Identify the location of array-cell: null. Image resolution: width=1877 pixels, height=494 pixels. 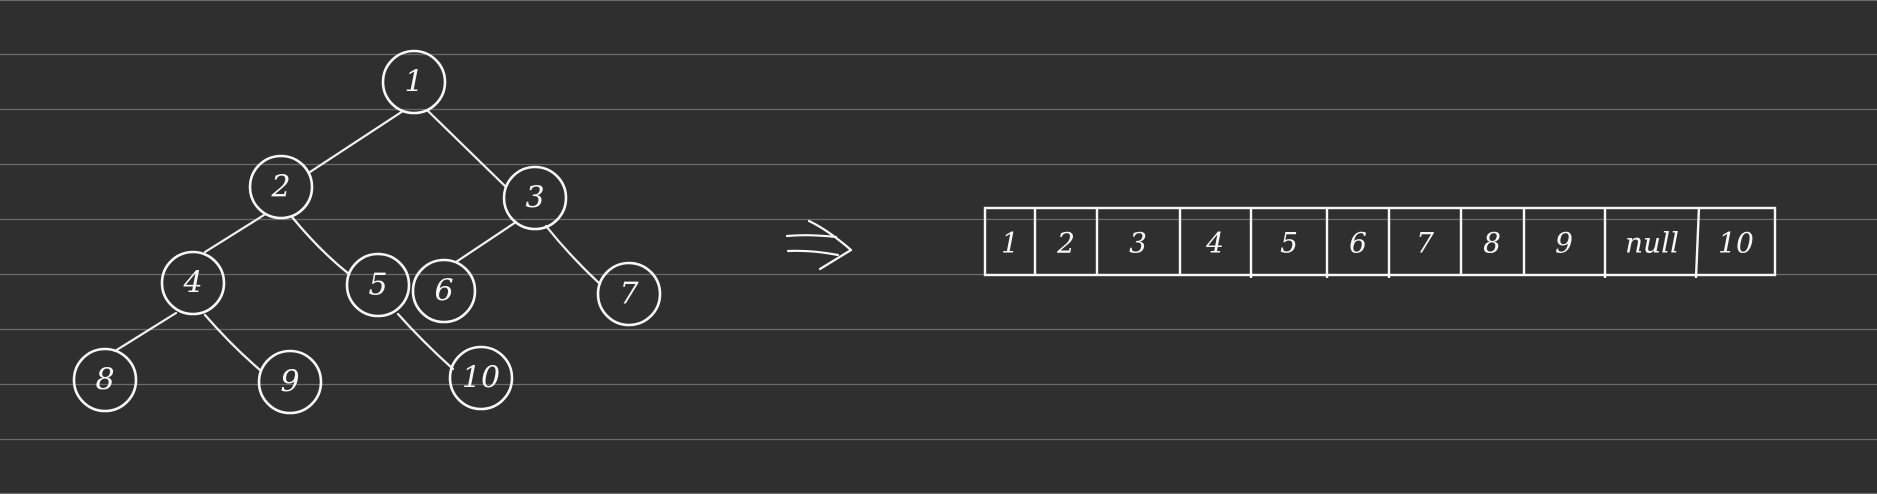
(1652, 243).